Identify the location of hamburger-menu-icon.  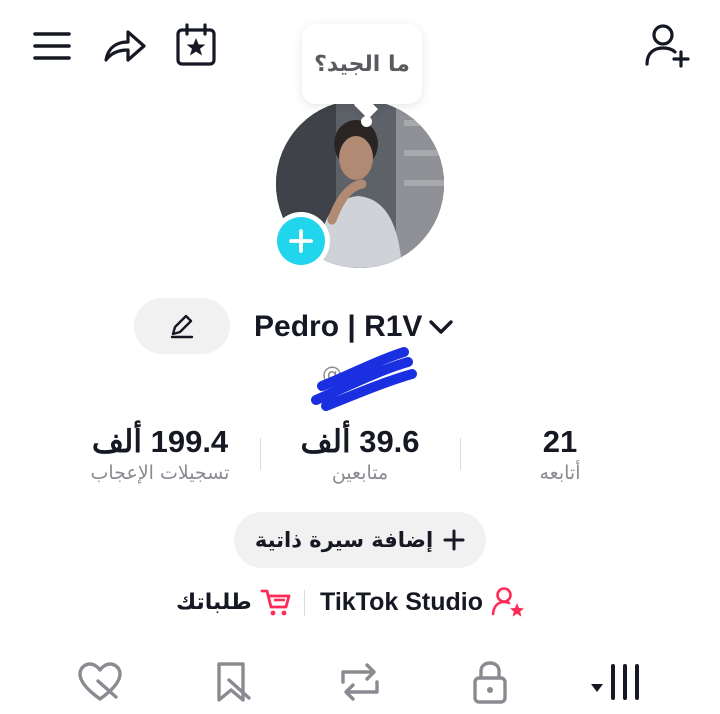
(52, 46).